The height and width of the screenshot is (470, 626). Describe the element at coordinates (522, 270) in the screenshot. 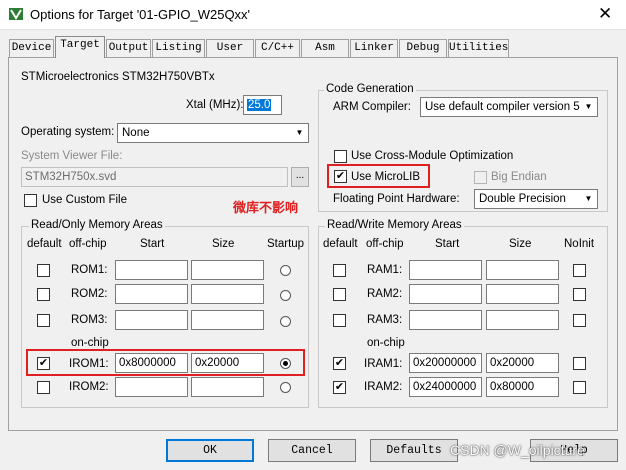

I see `ram1-size-input` at that location.